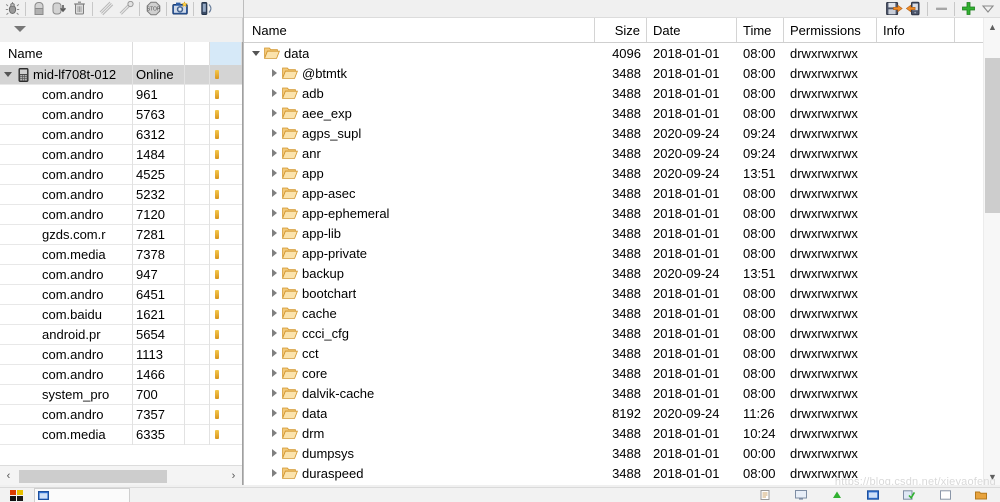 The height and width of the screenshot is (502, 1000). Describe the element at coordinates (121, 30) in the screenshot. I see `devices-view-menu-strip` at that location.